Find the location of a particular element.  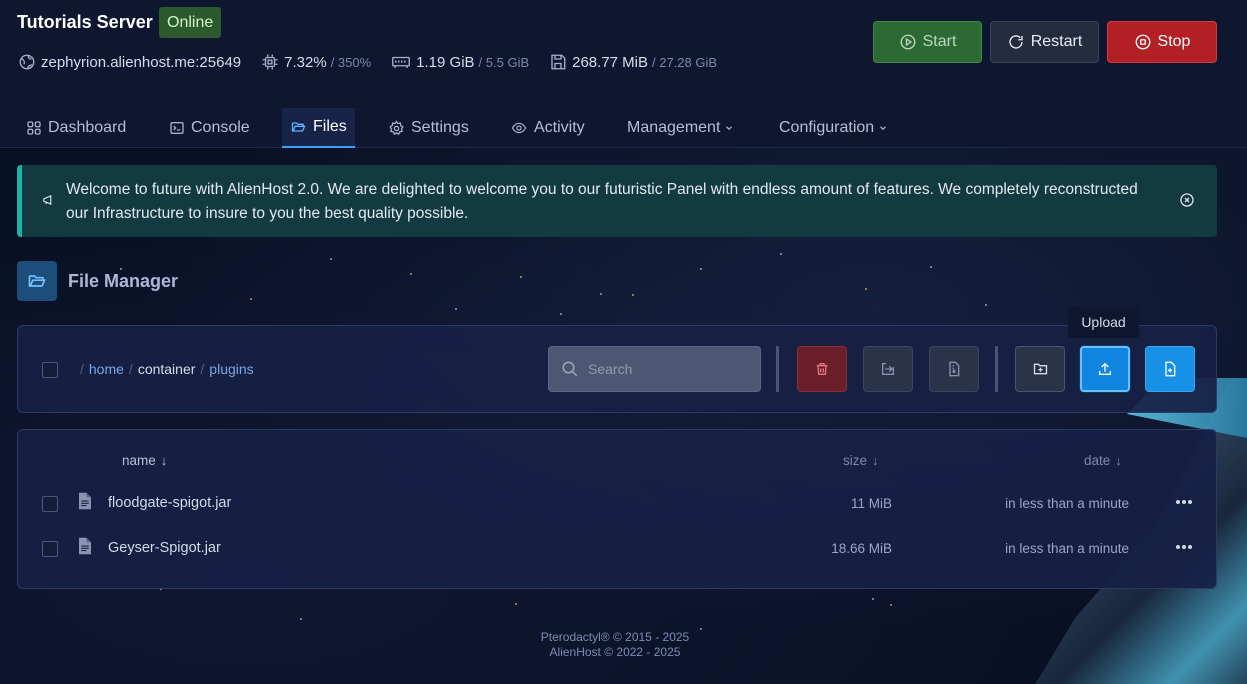

trash-icon is located at coordinates (822, 369).